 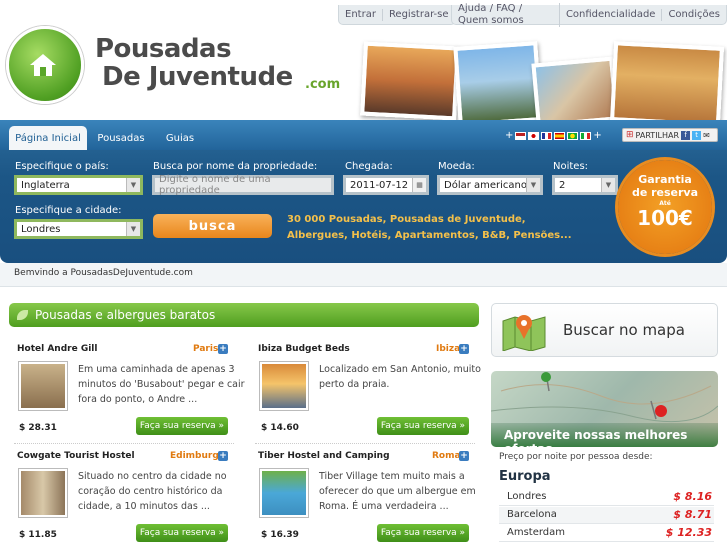 I want to click on country-select: Inglaterra ▼, so click(x=78, y=185).